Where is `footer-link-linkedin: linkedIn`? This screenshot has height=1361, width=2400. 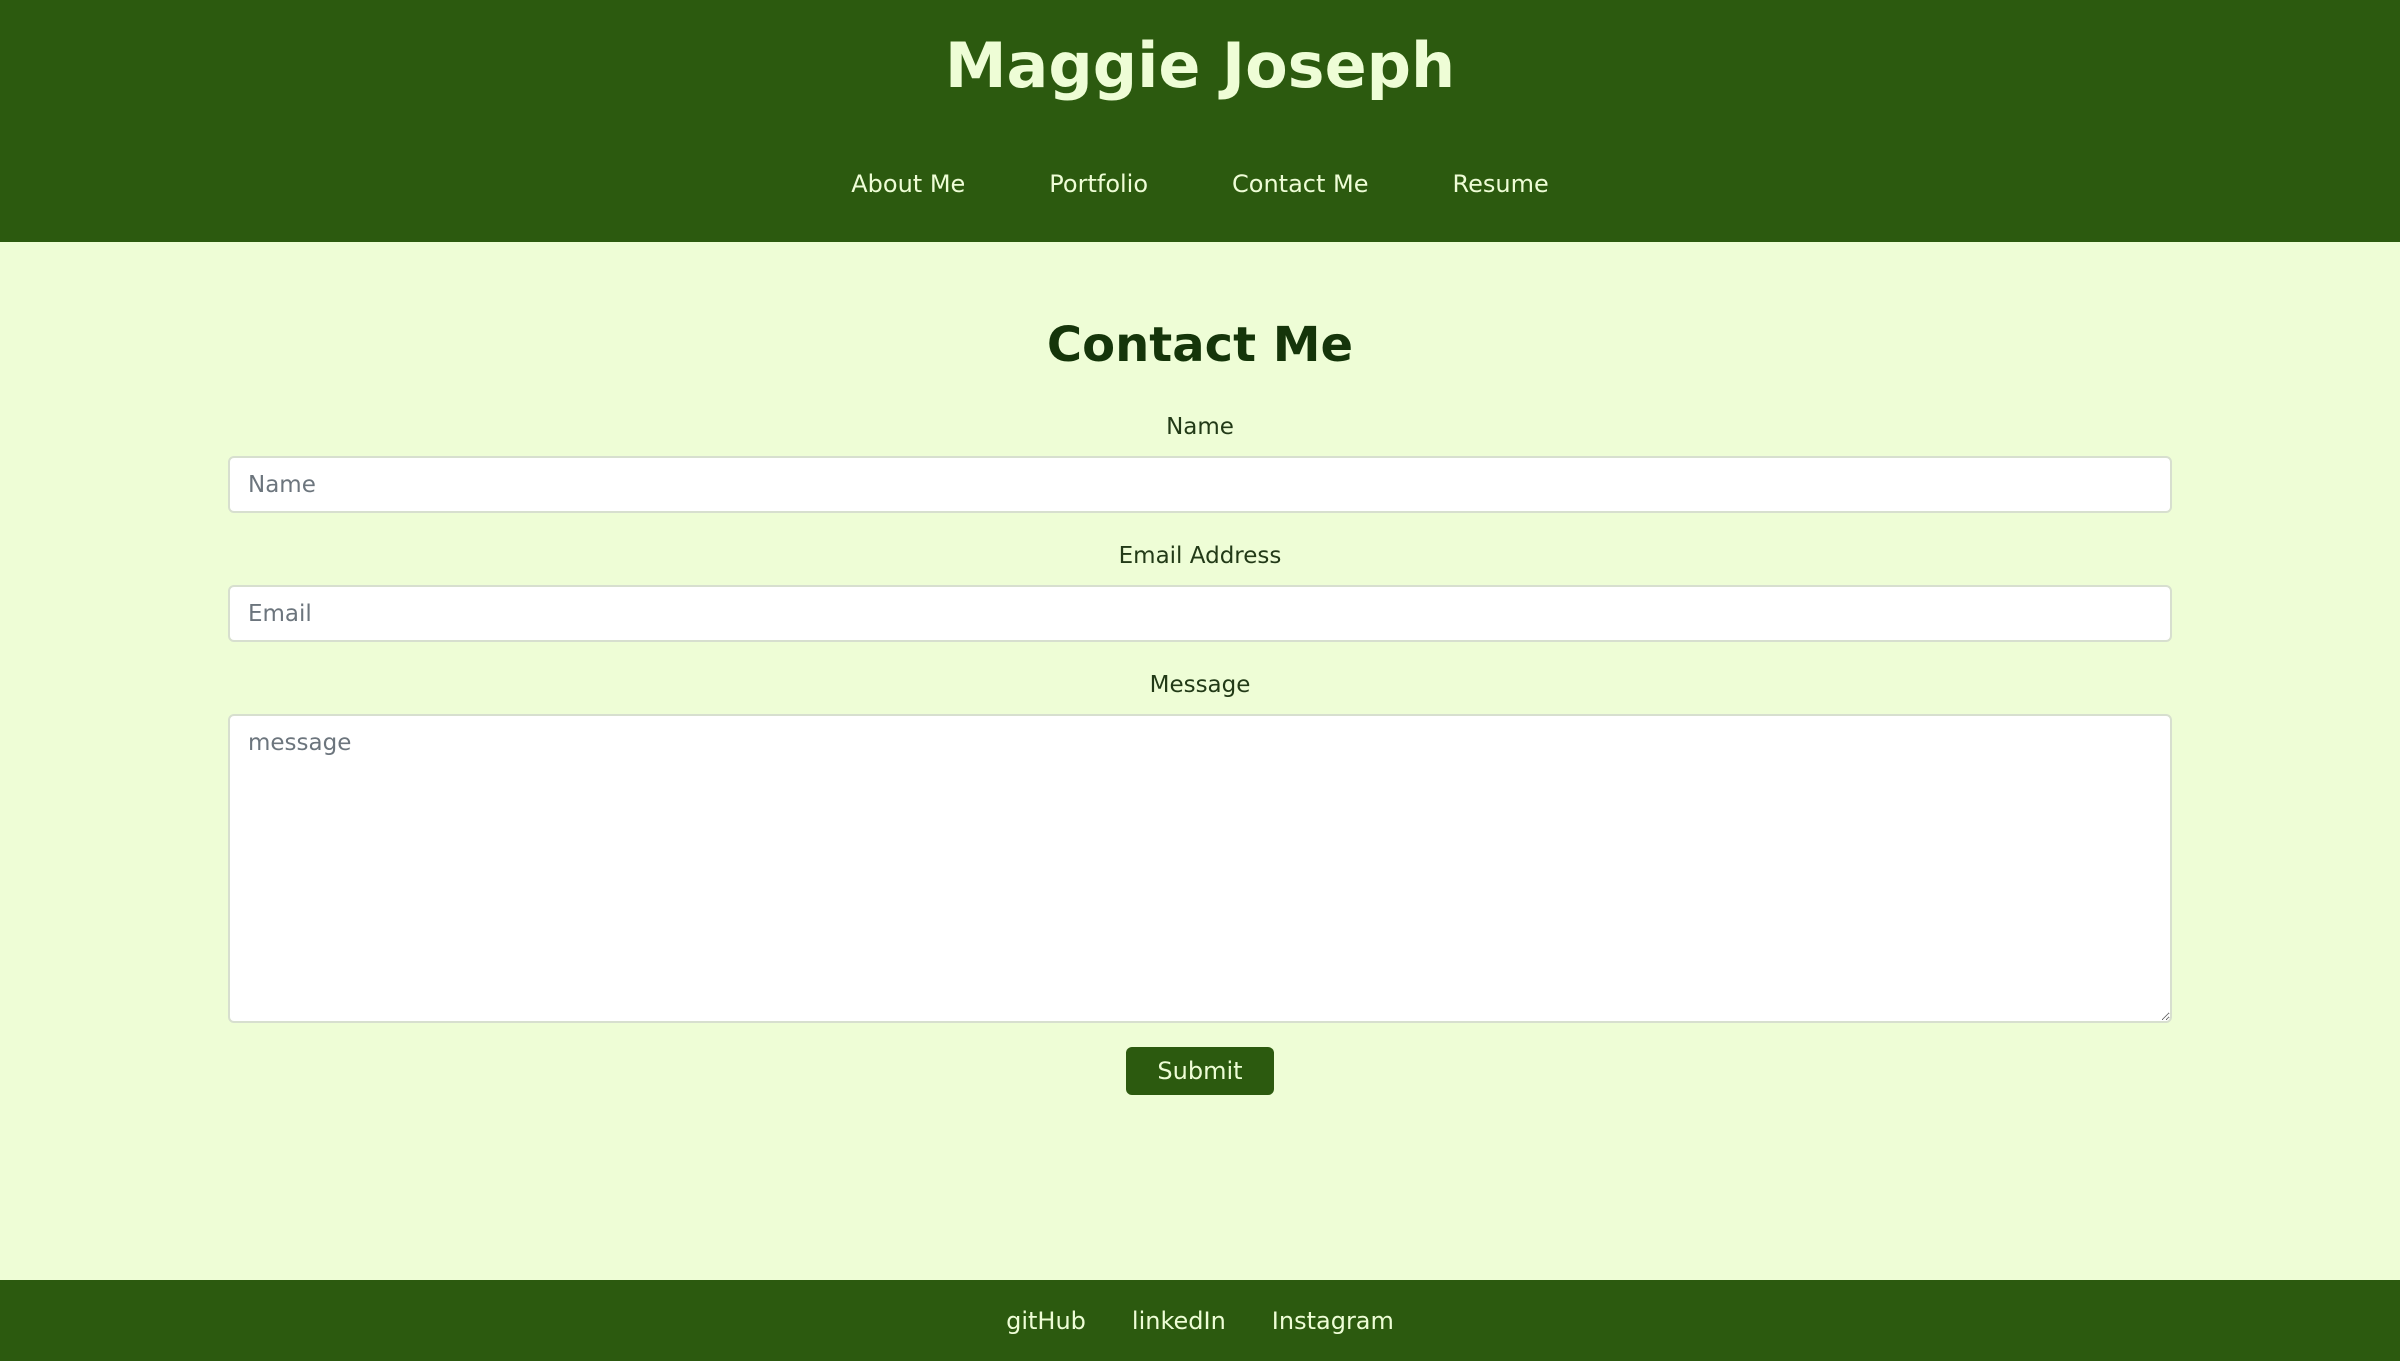
footer-link-linkedin: linkedIn is located at coordinates (1179, 1321).